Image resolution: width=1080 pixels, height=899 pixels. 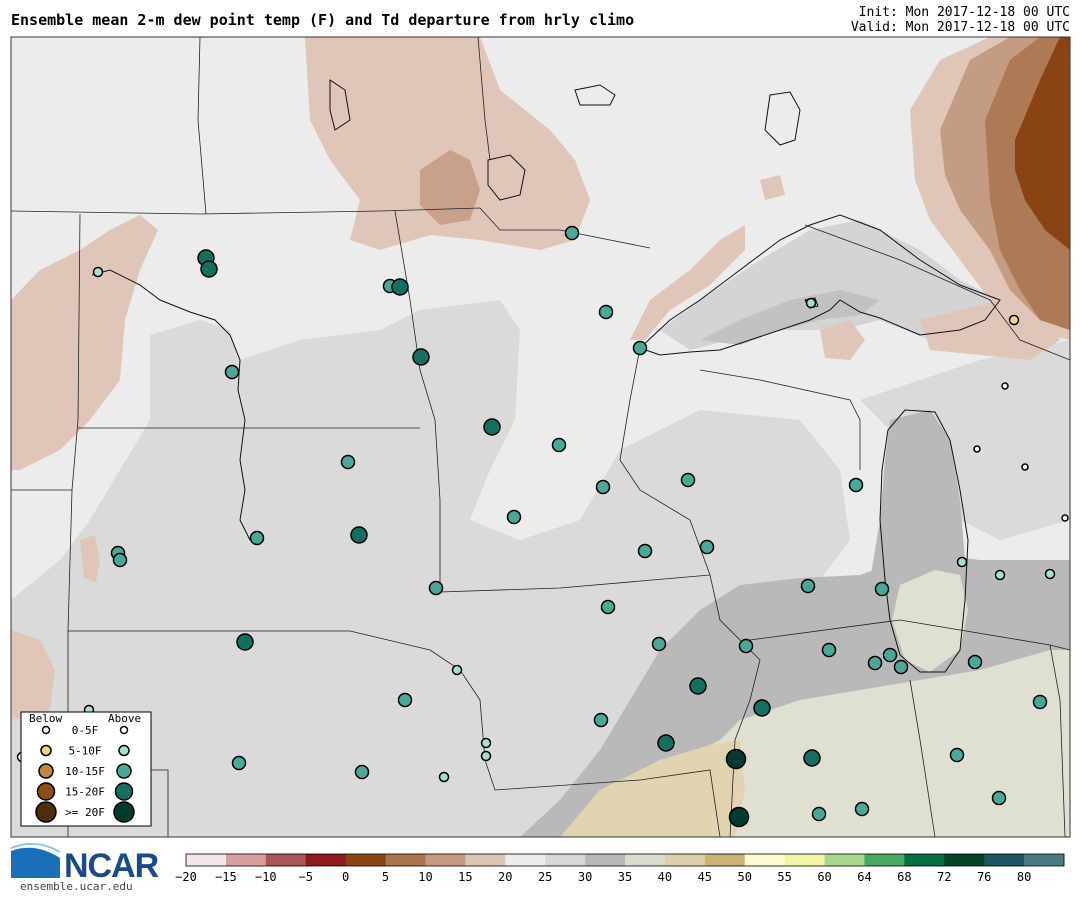 I want to click on colorbar-tick-label: 30, so click(x=585, y=877).